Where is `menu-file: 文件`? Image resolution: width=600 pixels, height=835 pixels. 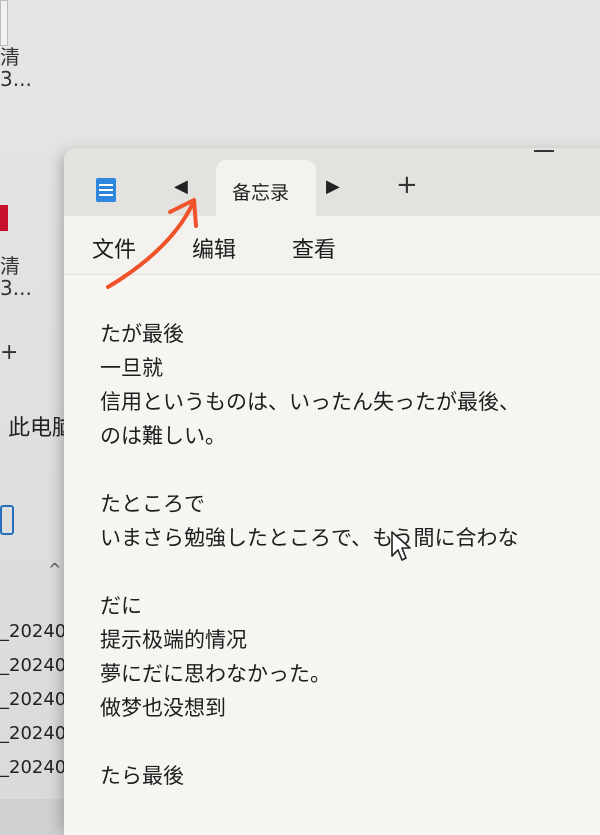 menu-file: 文件 is located at coordinates (114, 248).